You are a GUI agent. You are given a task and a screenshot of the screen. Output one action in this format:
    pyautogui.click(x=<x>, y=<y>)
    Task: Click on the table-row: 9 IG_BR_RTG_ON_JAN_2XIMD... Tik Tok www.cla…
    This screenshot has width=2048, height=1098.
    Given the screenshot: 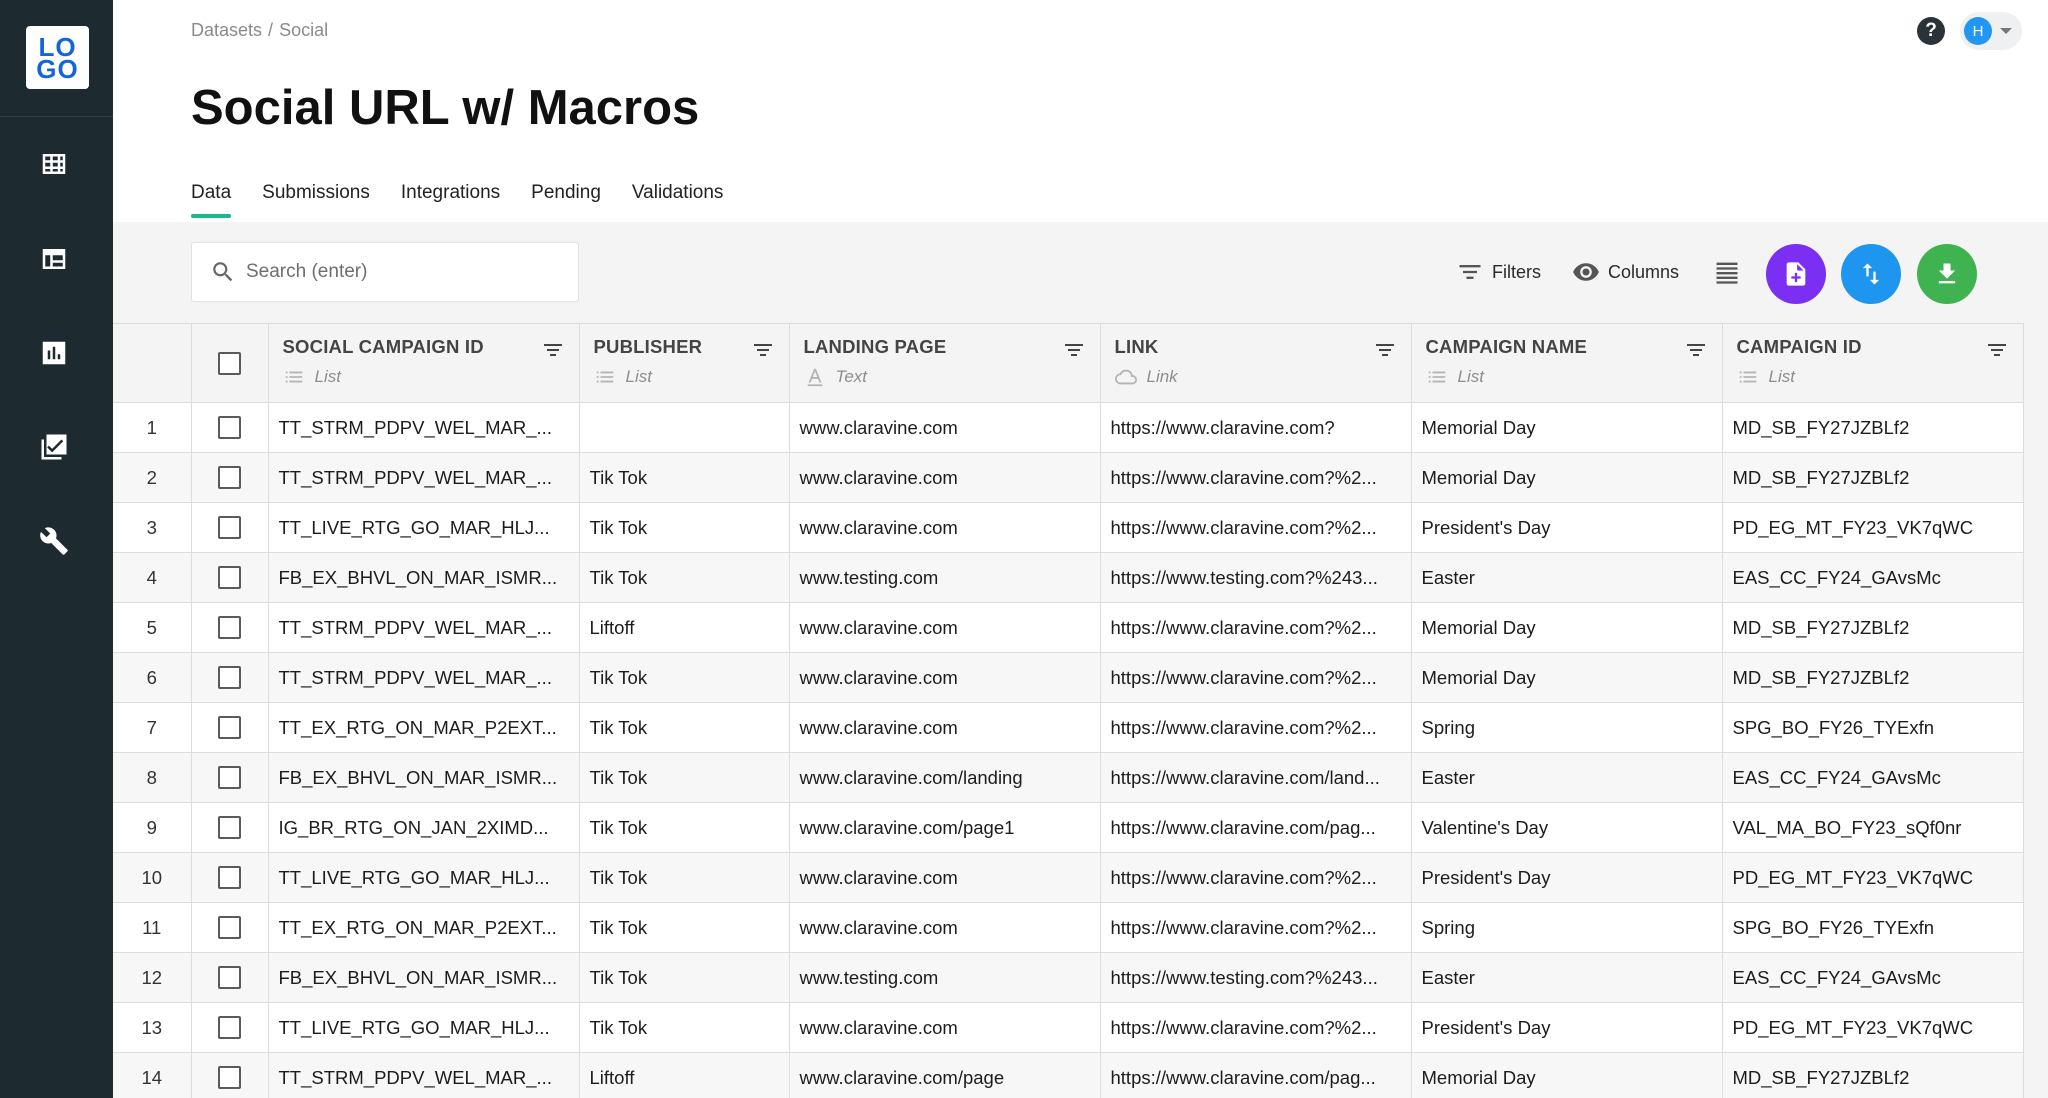 What is the action you would take?
    pyautogui.click(x=1068, y=827)
    